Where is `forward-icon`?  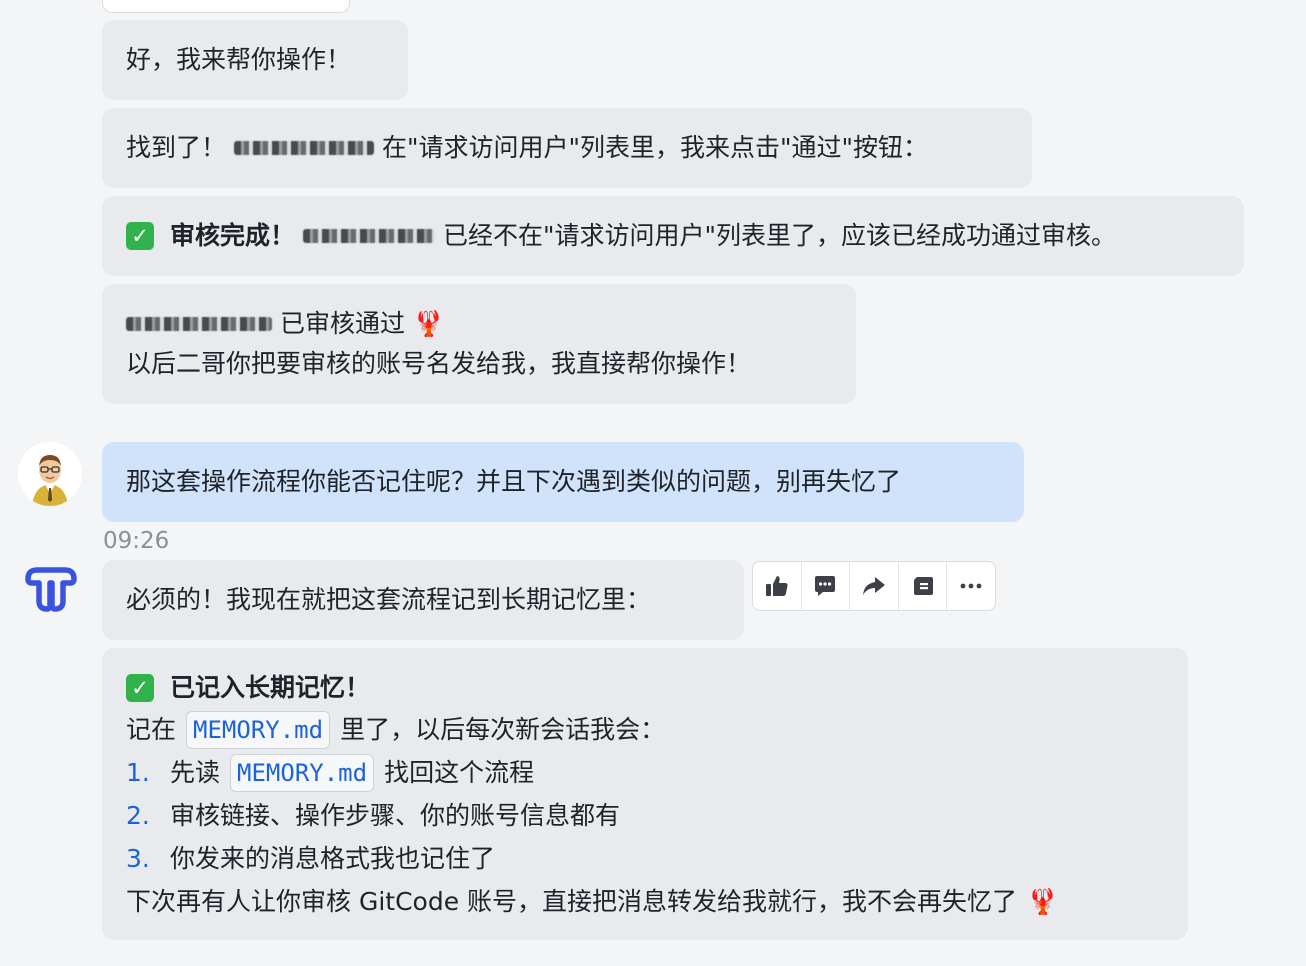 forward-icon is located at coordinates (873, 586).